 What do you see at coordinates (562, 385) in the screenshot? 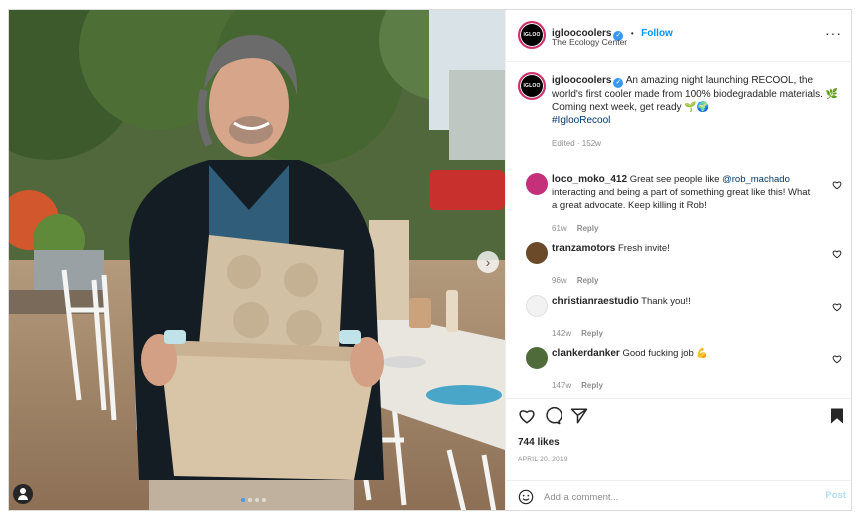
I see `comment-age: 147w` at bounding box center [562, 385].